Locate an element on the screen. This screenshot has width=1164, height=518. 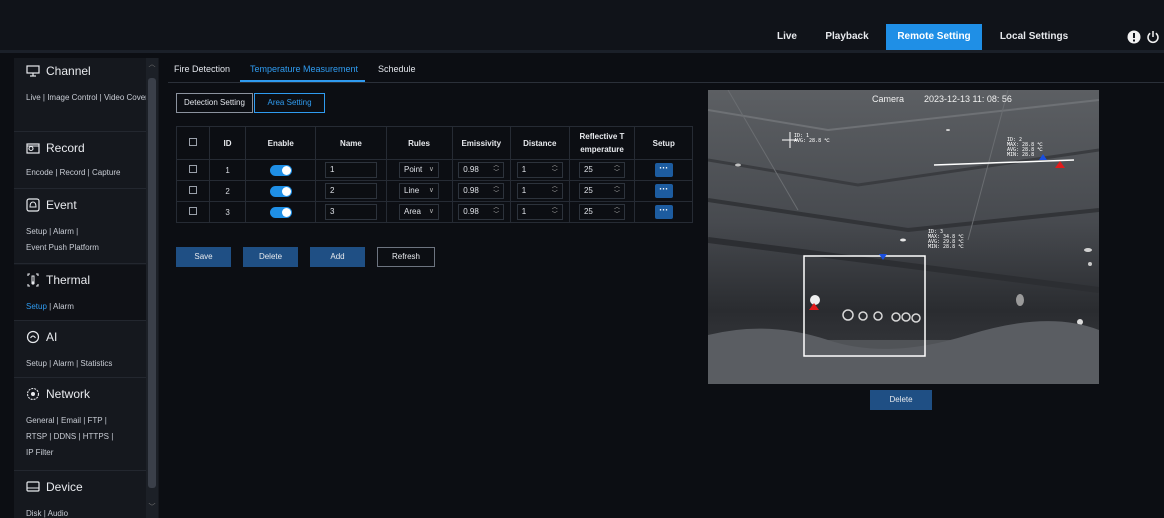
tab-temperature-measurement: Temperature Measurement is located at coordinates (304, 69).